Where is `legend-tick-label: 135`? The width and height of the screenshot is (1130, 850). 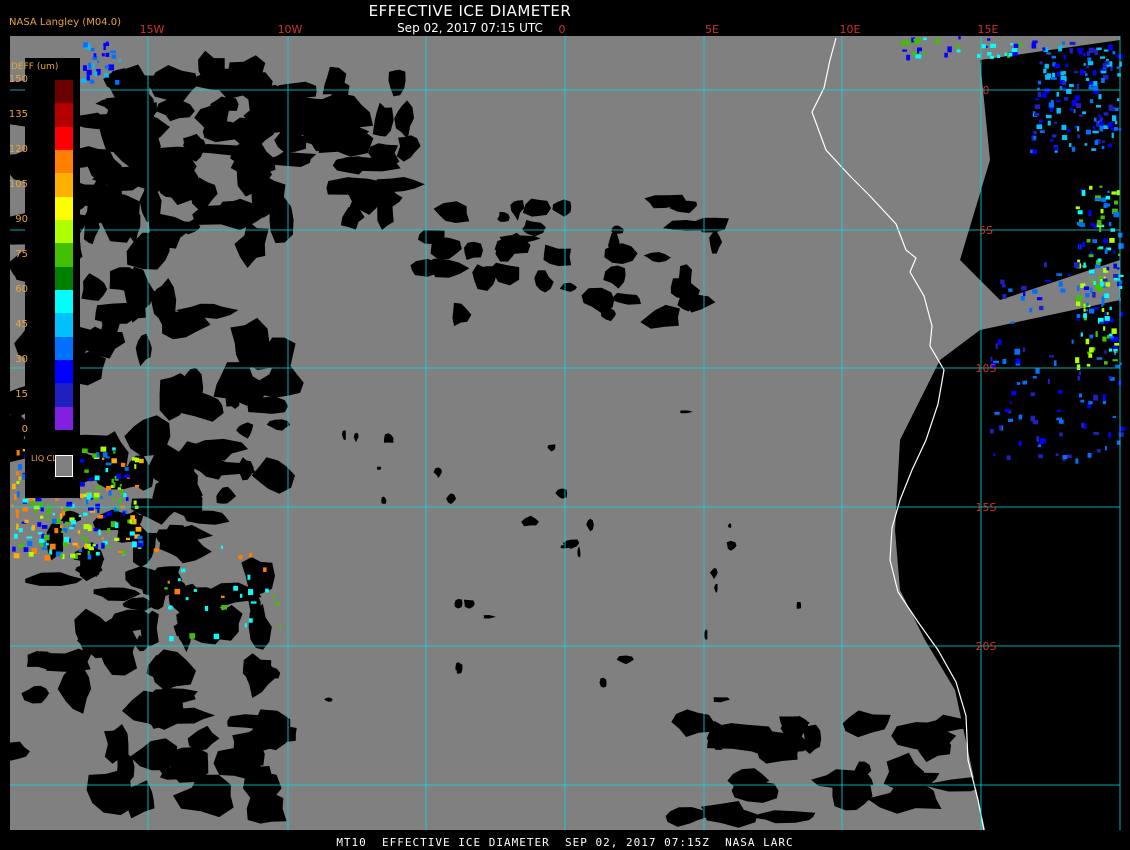
legend-tick-label: 135 is located at coordinates (18, 114).